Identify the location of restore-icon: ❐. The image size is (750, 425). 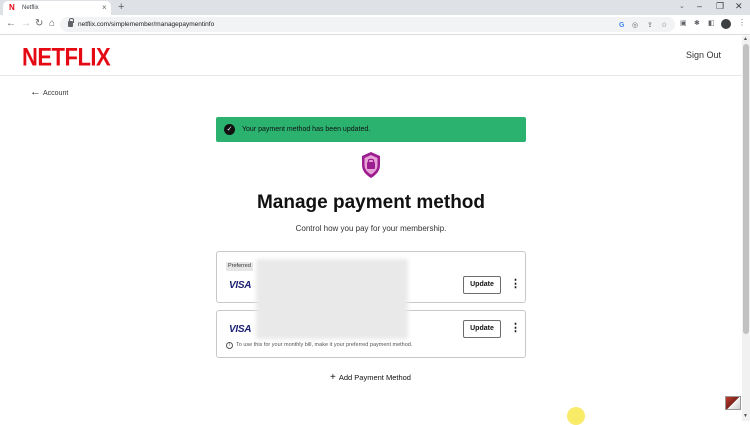
(720, 6).